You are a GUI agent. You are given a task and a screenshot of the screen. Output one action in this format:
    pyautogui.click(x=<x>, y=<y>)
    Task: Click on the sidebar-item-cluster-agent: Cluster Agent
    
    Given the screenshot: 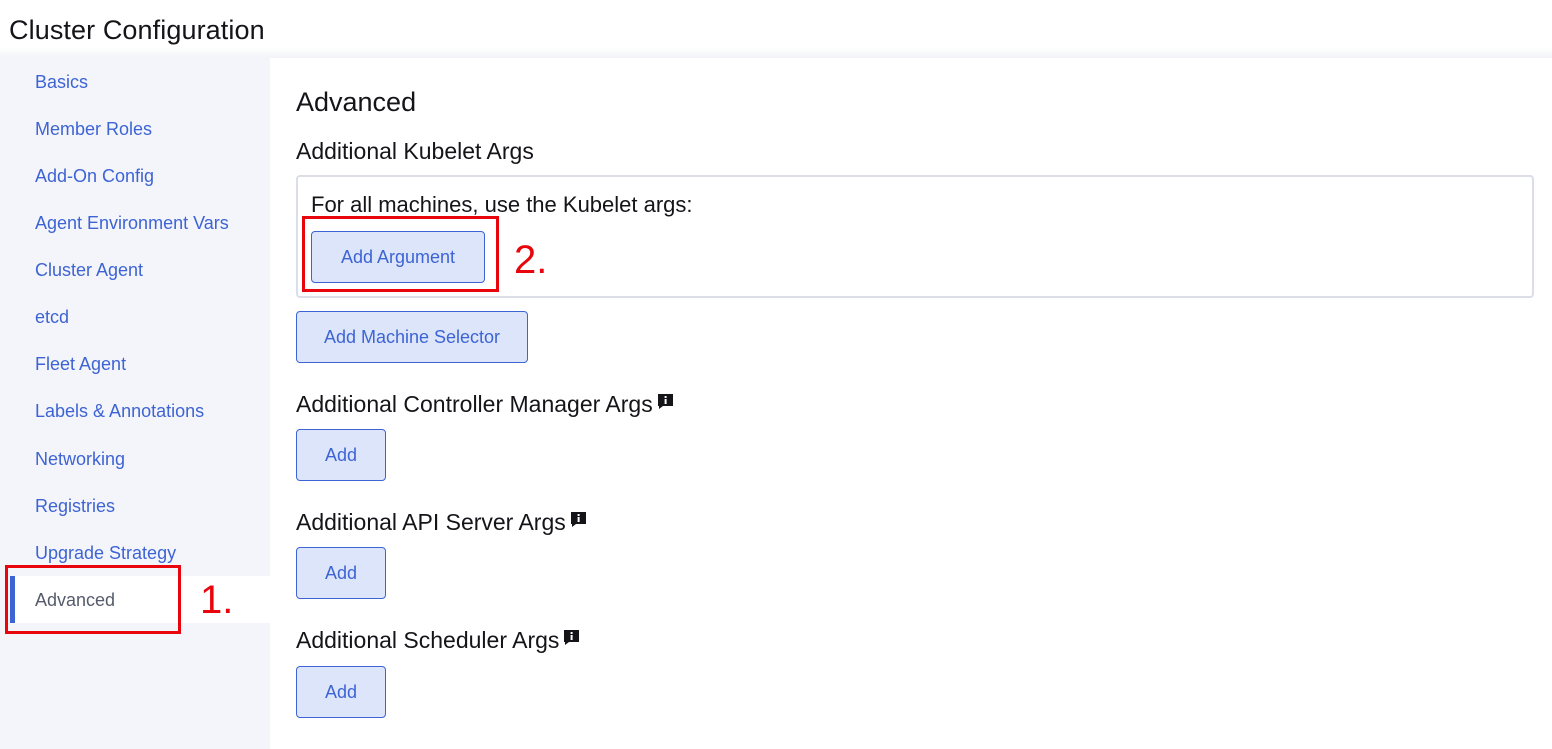 What is the action you would take?
    pyautogui.click(x=89, y=270)
    